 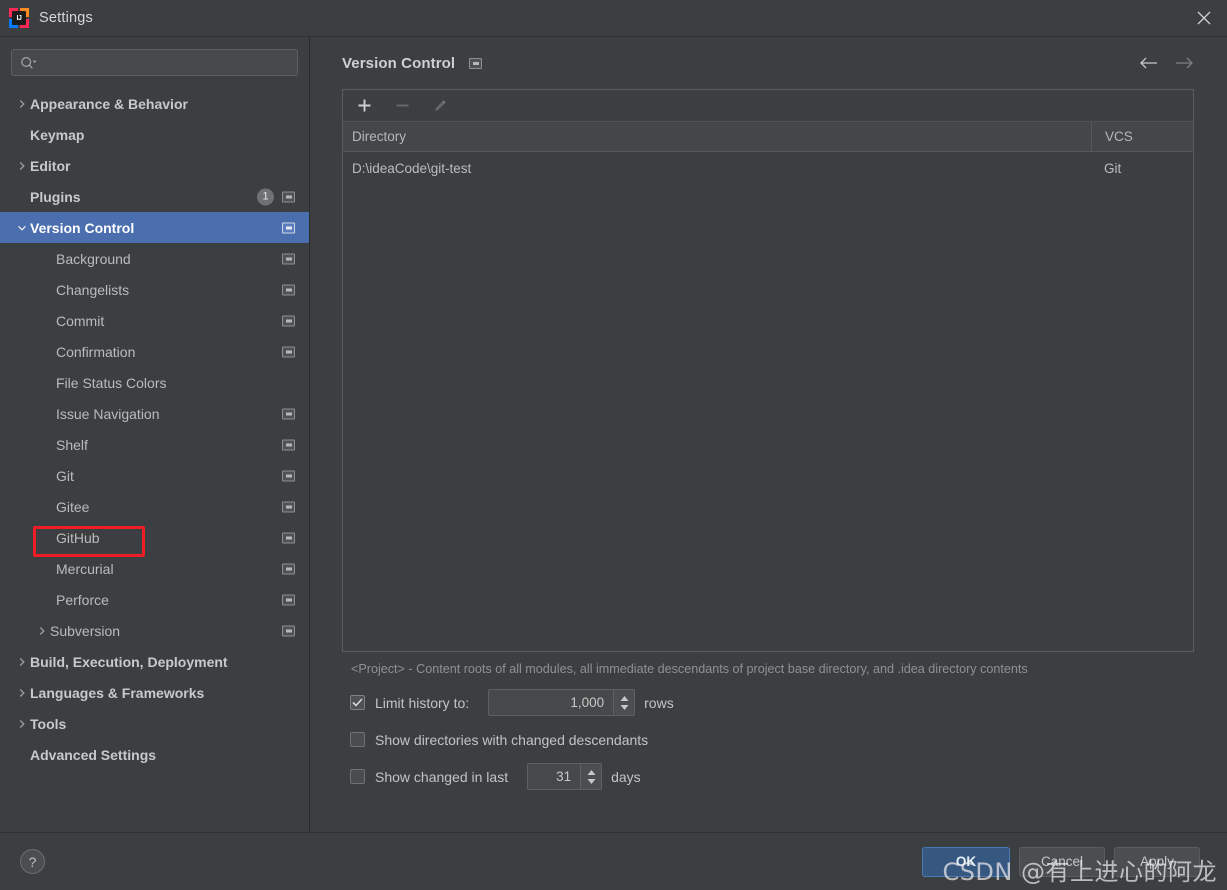 What do you see at coordinates (1062, 861) in the screenshot?
I see `cancel-button: Cancel` at bounding box center [1062, 861].